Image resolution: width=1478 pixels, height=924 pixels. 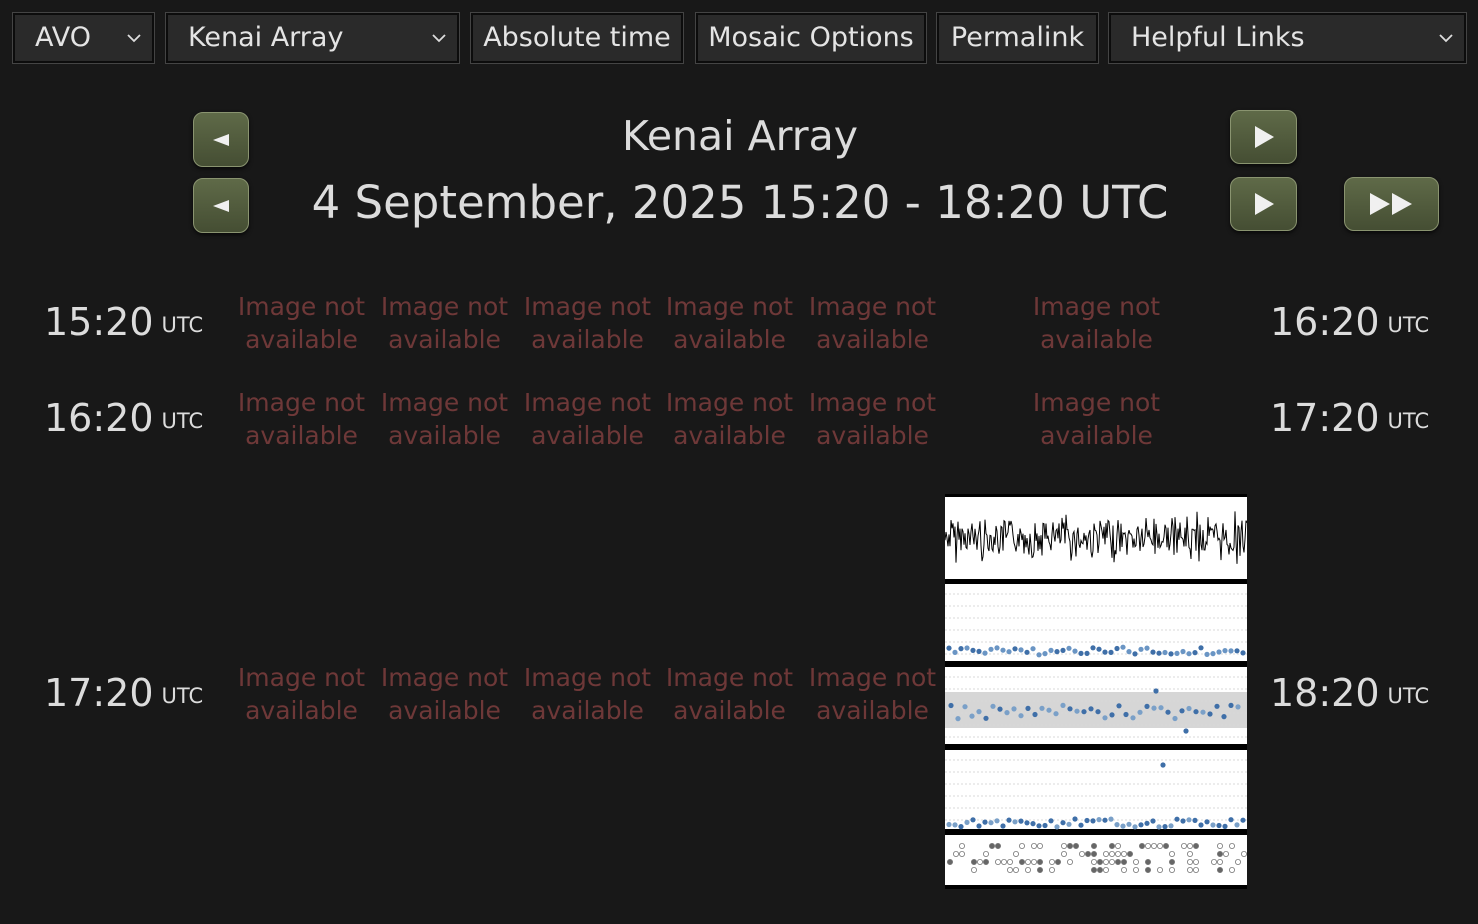 What do you see at coordinates (1218, 37) in the screenshot?
I see `helpful-links-value: Helpful Links` at bounding box center [1218, 37].